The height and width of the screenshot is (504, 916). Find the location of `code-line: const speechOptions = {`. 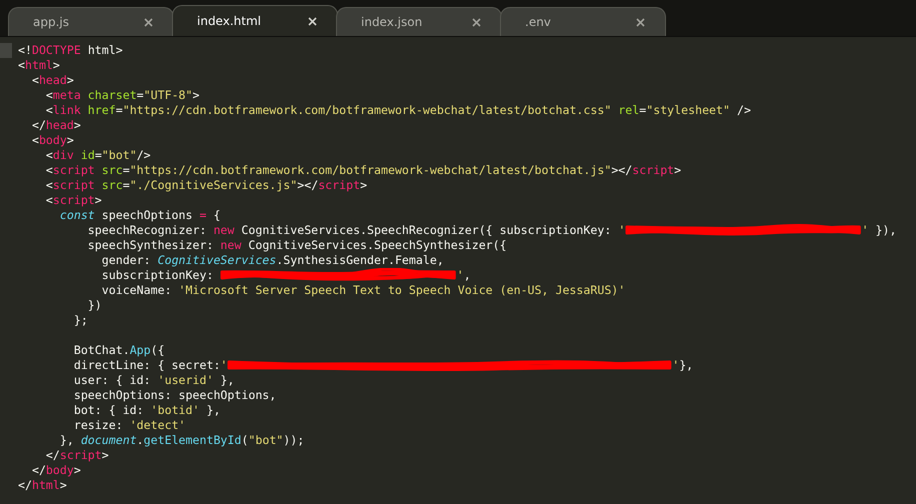

code-line: const speechOptions = { is located at coordinates (139, 215).